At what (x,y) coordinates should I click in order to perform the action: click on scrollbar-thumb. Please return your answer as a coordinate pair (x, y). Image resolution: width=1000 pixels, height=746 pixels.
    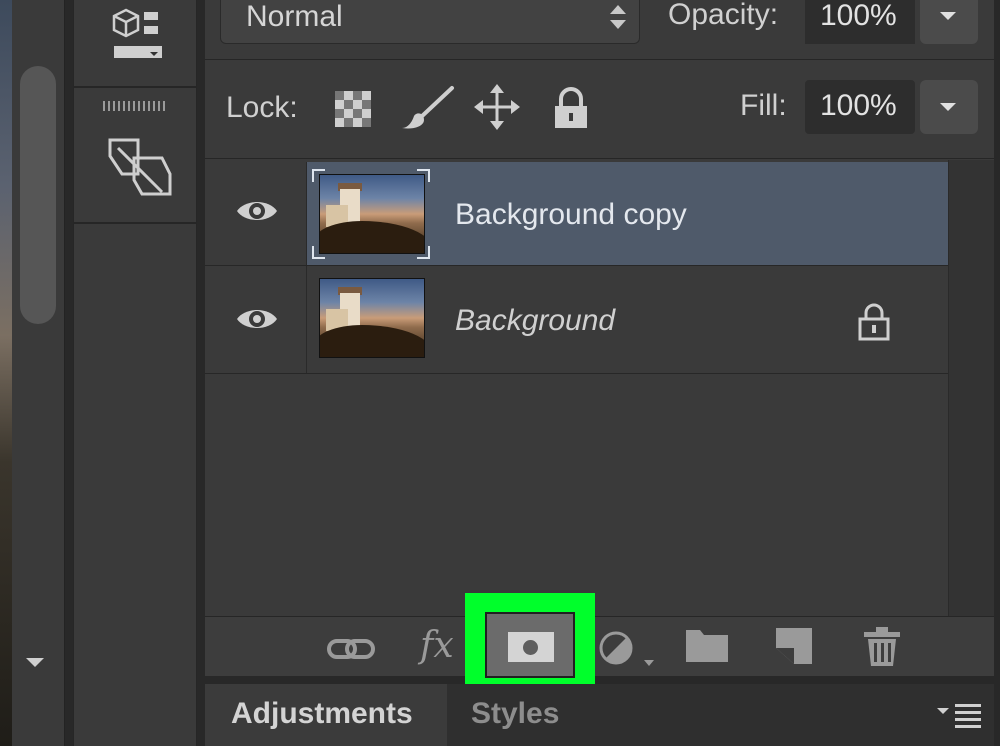
    Looking at the image, I should click on (38, 195).